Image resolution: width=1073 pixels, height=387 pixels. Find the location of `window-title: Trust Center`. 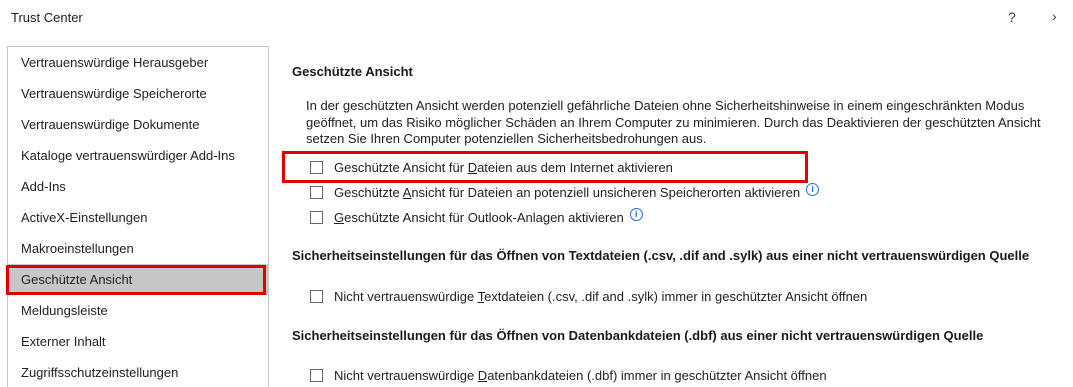

window-title: Trust Center is located at coordinates (47, 17).